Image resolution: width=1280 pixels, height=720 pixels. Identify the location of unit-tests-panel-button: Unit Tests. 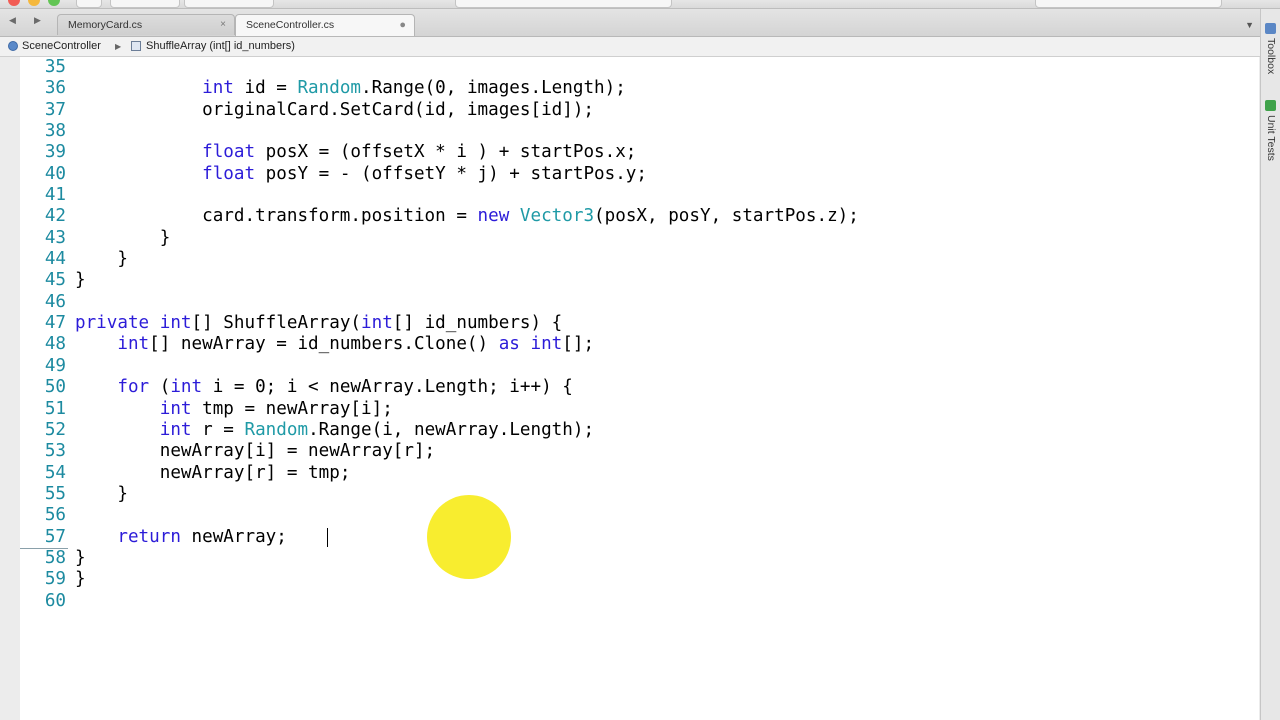
(1270, 140).